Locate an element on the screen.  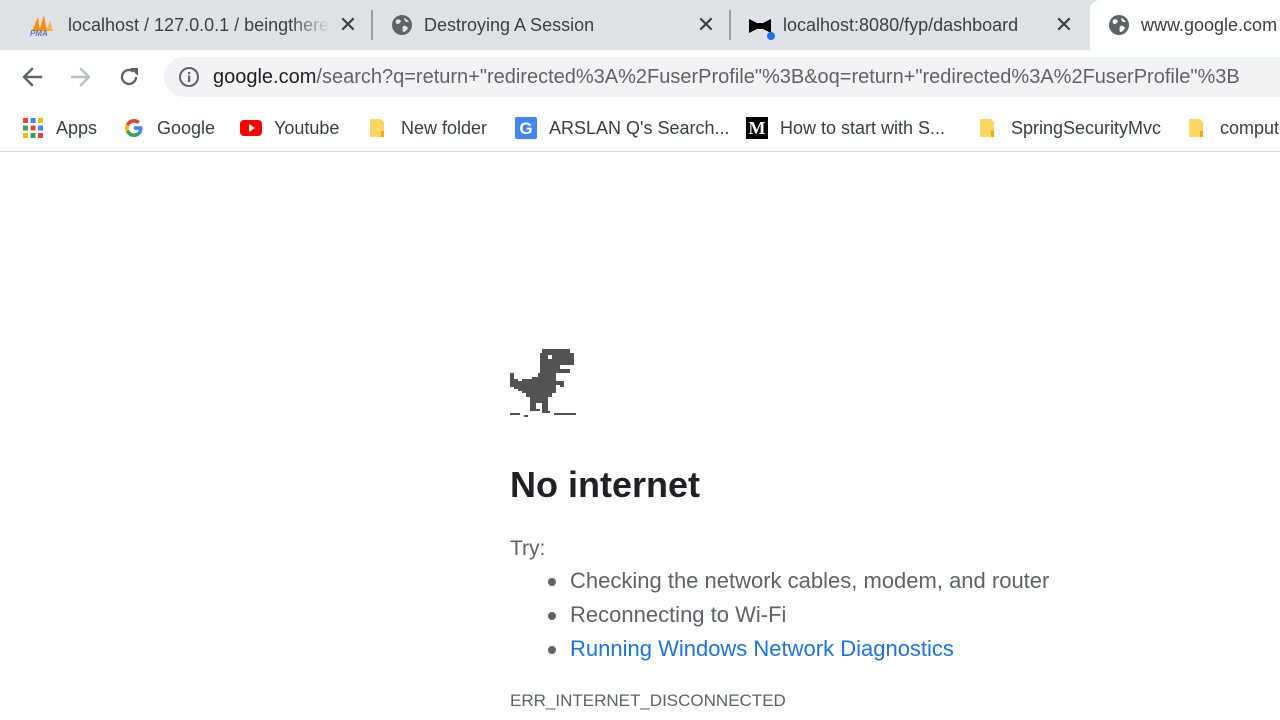
g-letter-icon: G is located at coordinates (526, 128).